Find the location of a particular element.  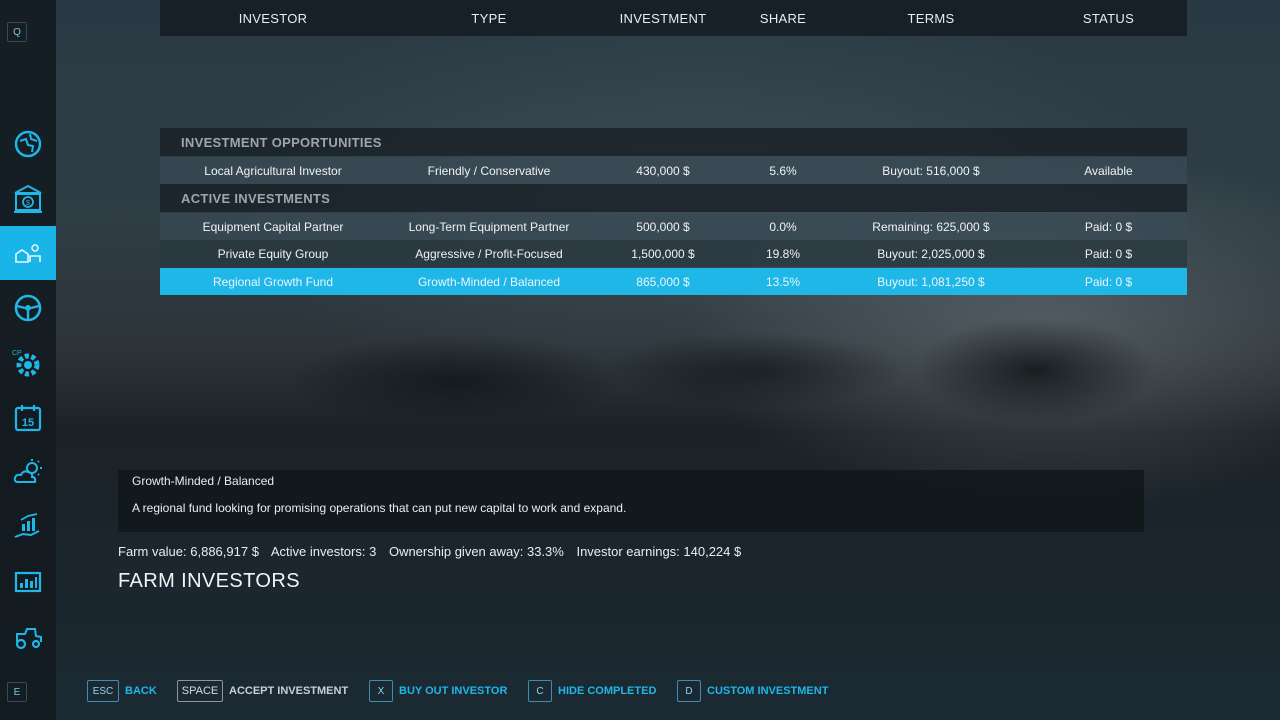

d-key: D is located at coordinates (689, 691).